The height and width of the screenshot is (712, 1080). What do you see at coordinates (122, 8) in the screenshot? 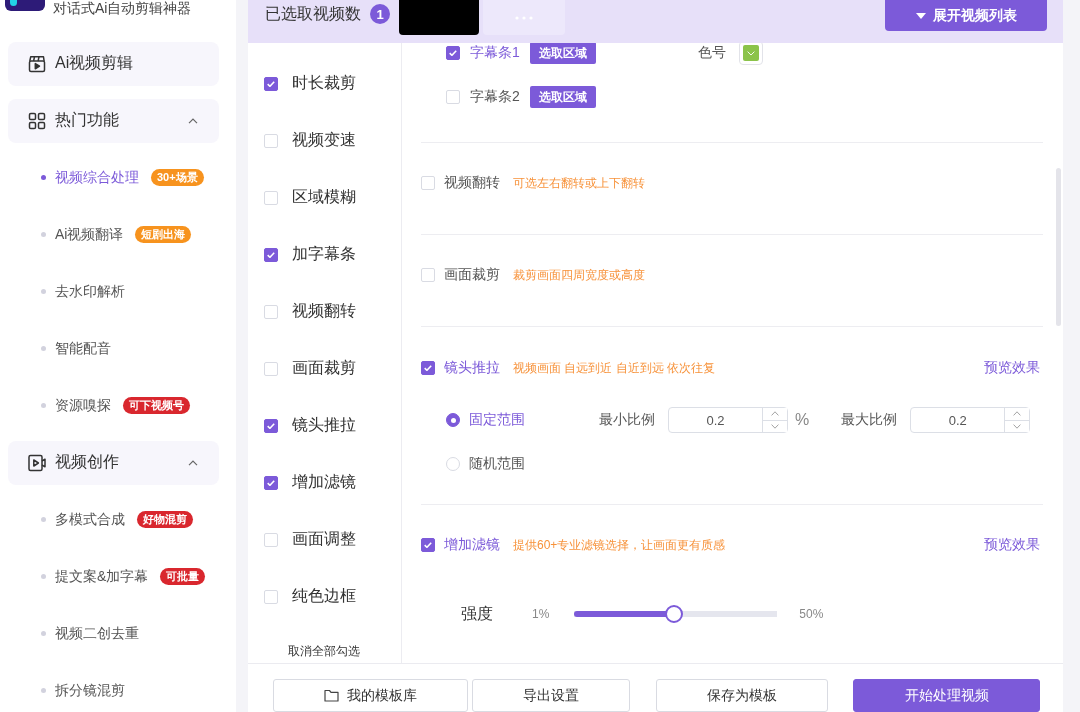
I see `app-tagline: 对话式Ai自动剪辑神器` at bounding box center [122, 8].